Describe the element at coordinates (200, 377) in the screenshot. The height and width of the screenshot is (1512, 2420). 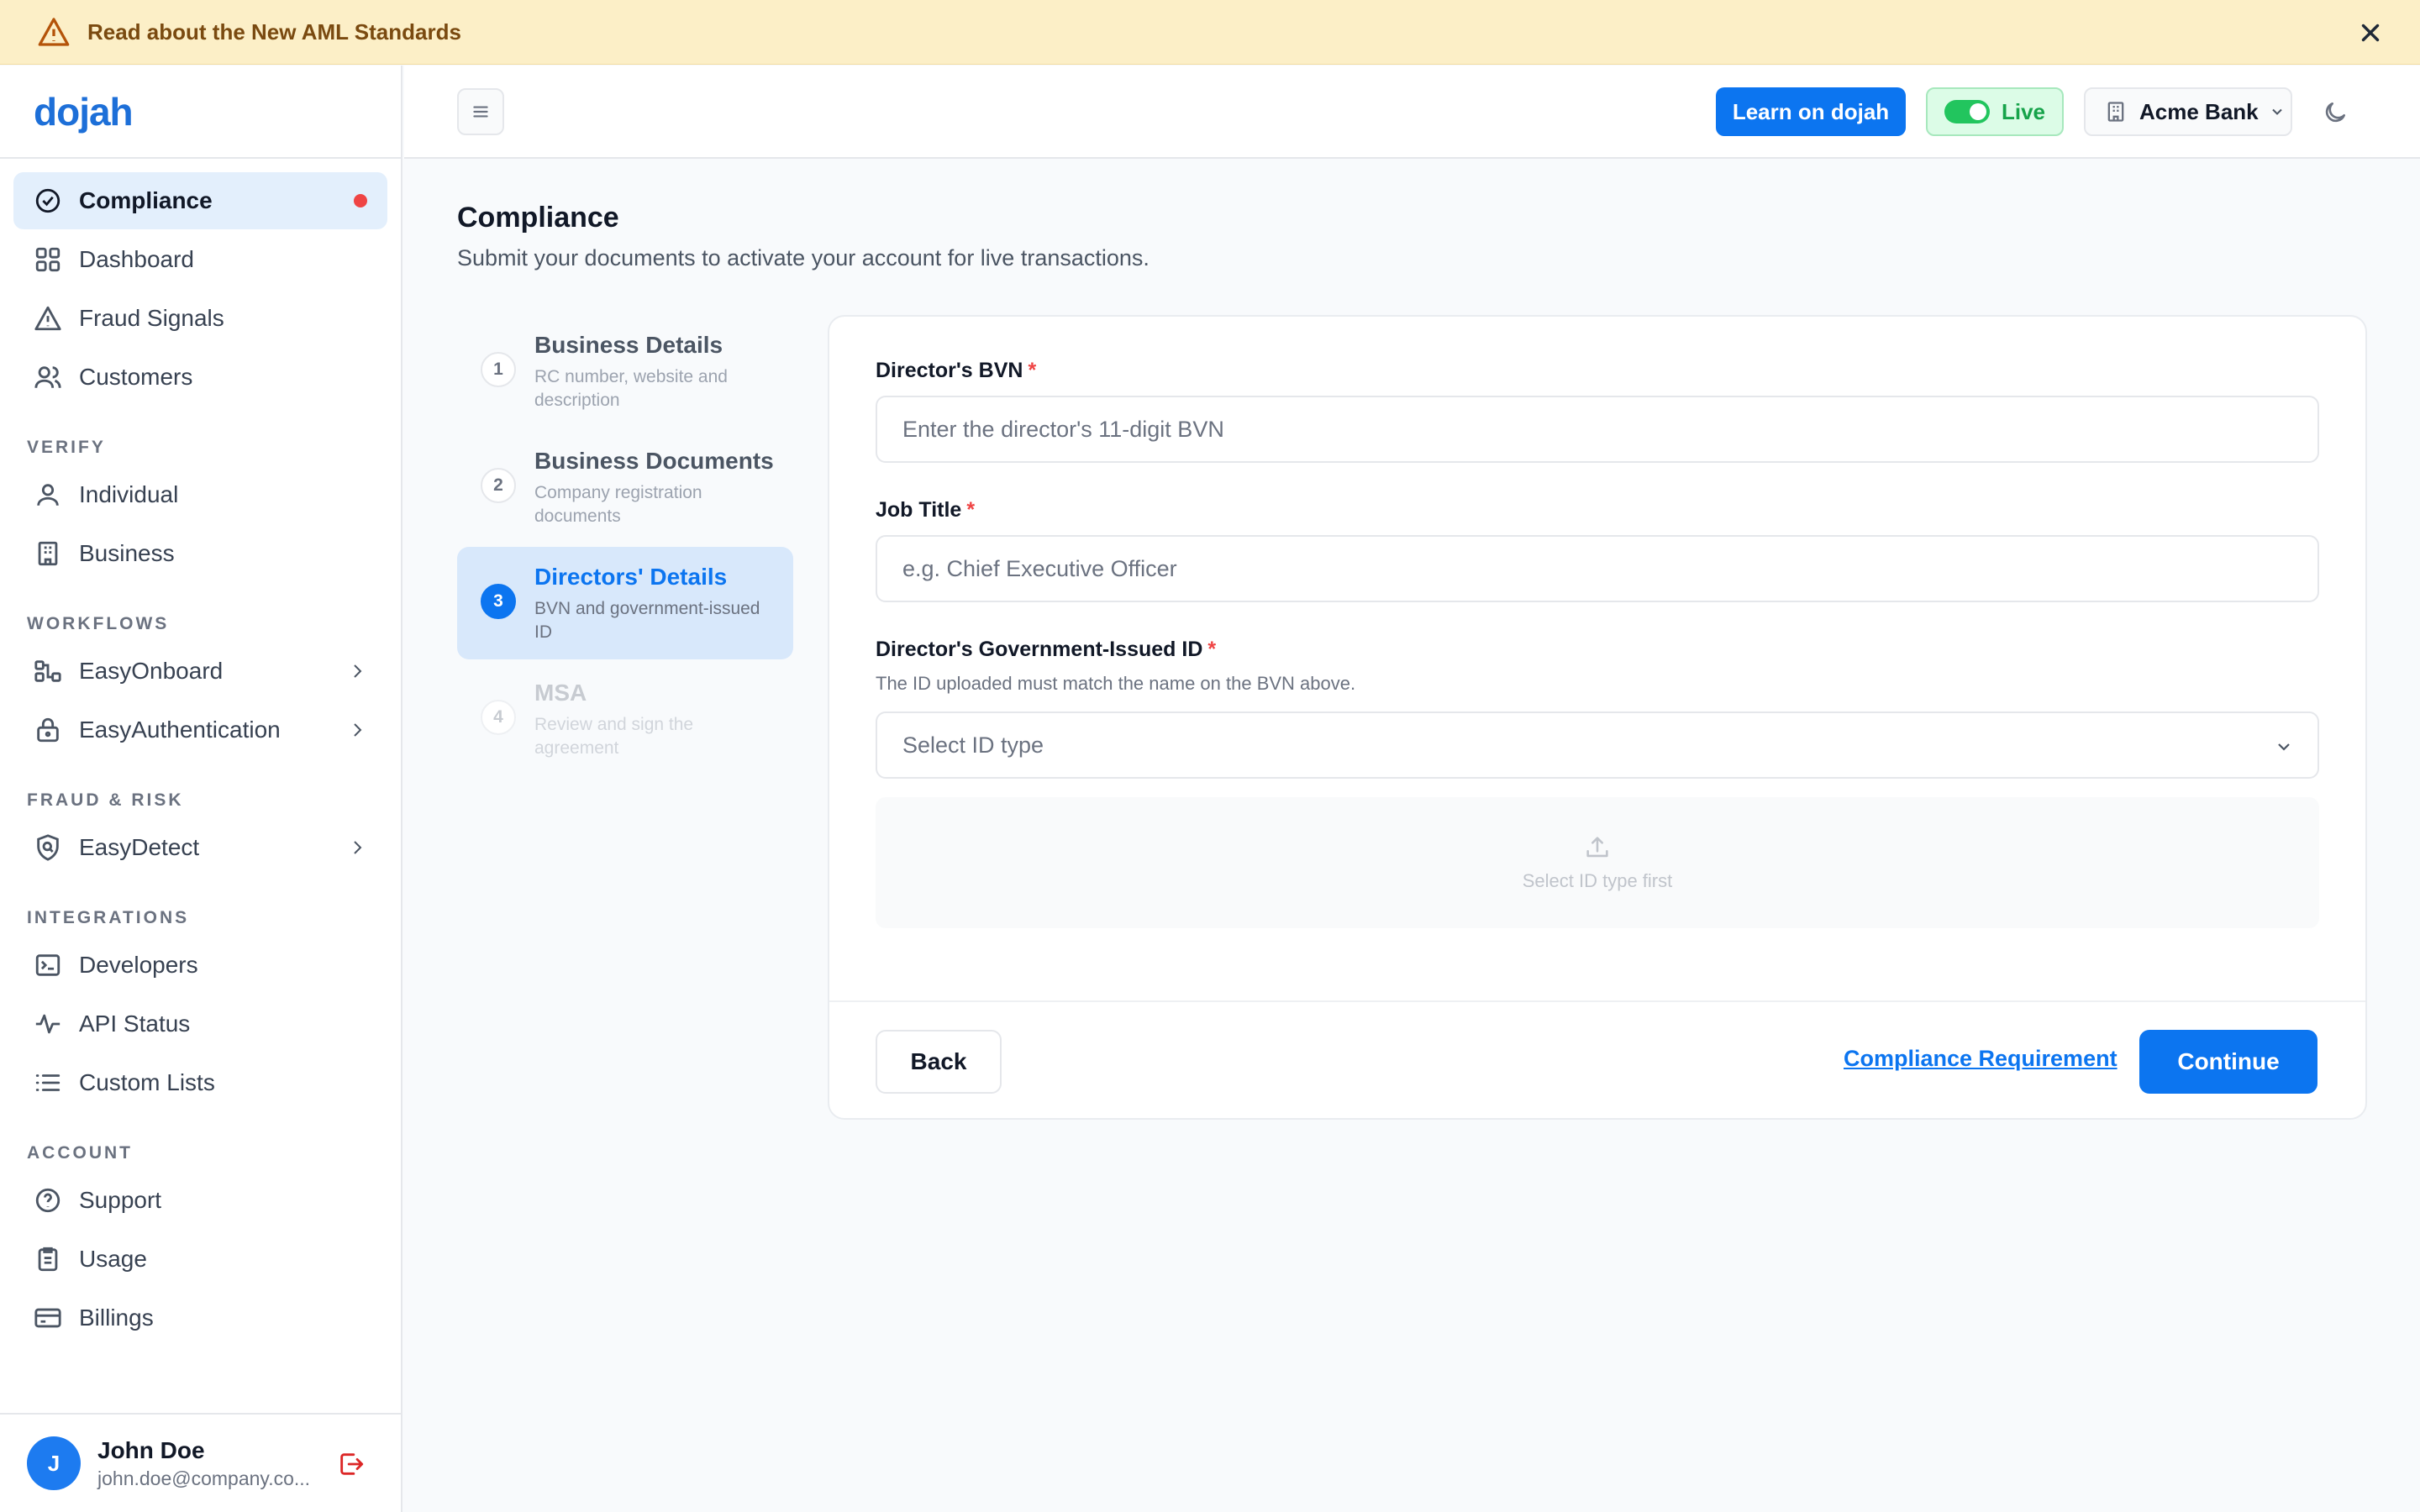
I see `sidebar-item-customers: Customers` at that location.